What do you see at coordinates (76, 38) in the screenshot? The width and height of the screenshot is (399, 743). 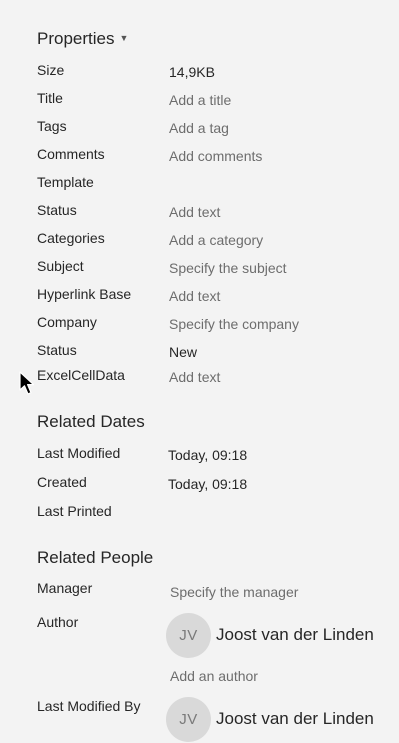 I see `properties-title: Properties` at bounding box center [76, 38].